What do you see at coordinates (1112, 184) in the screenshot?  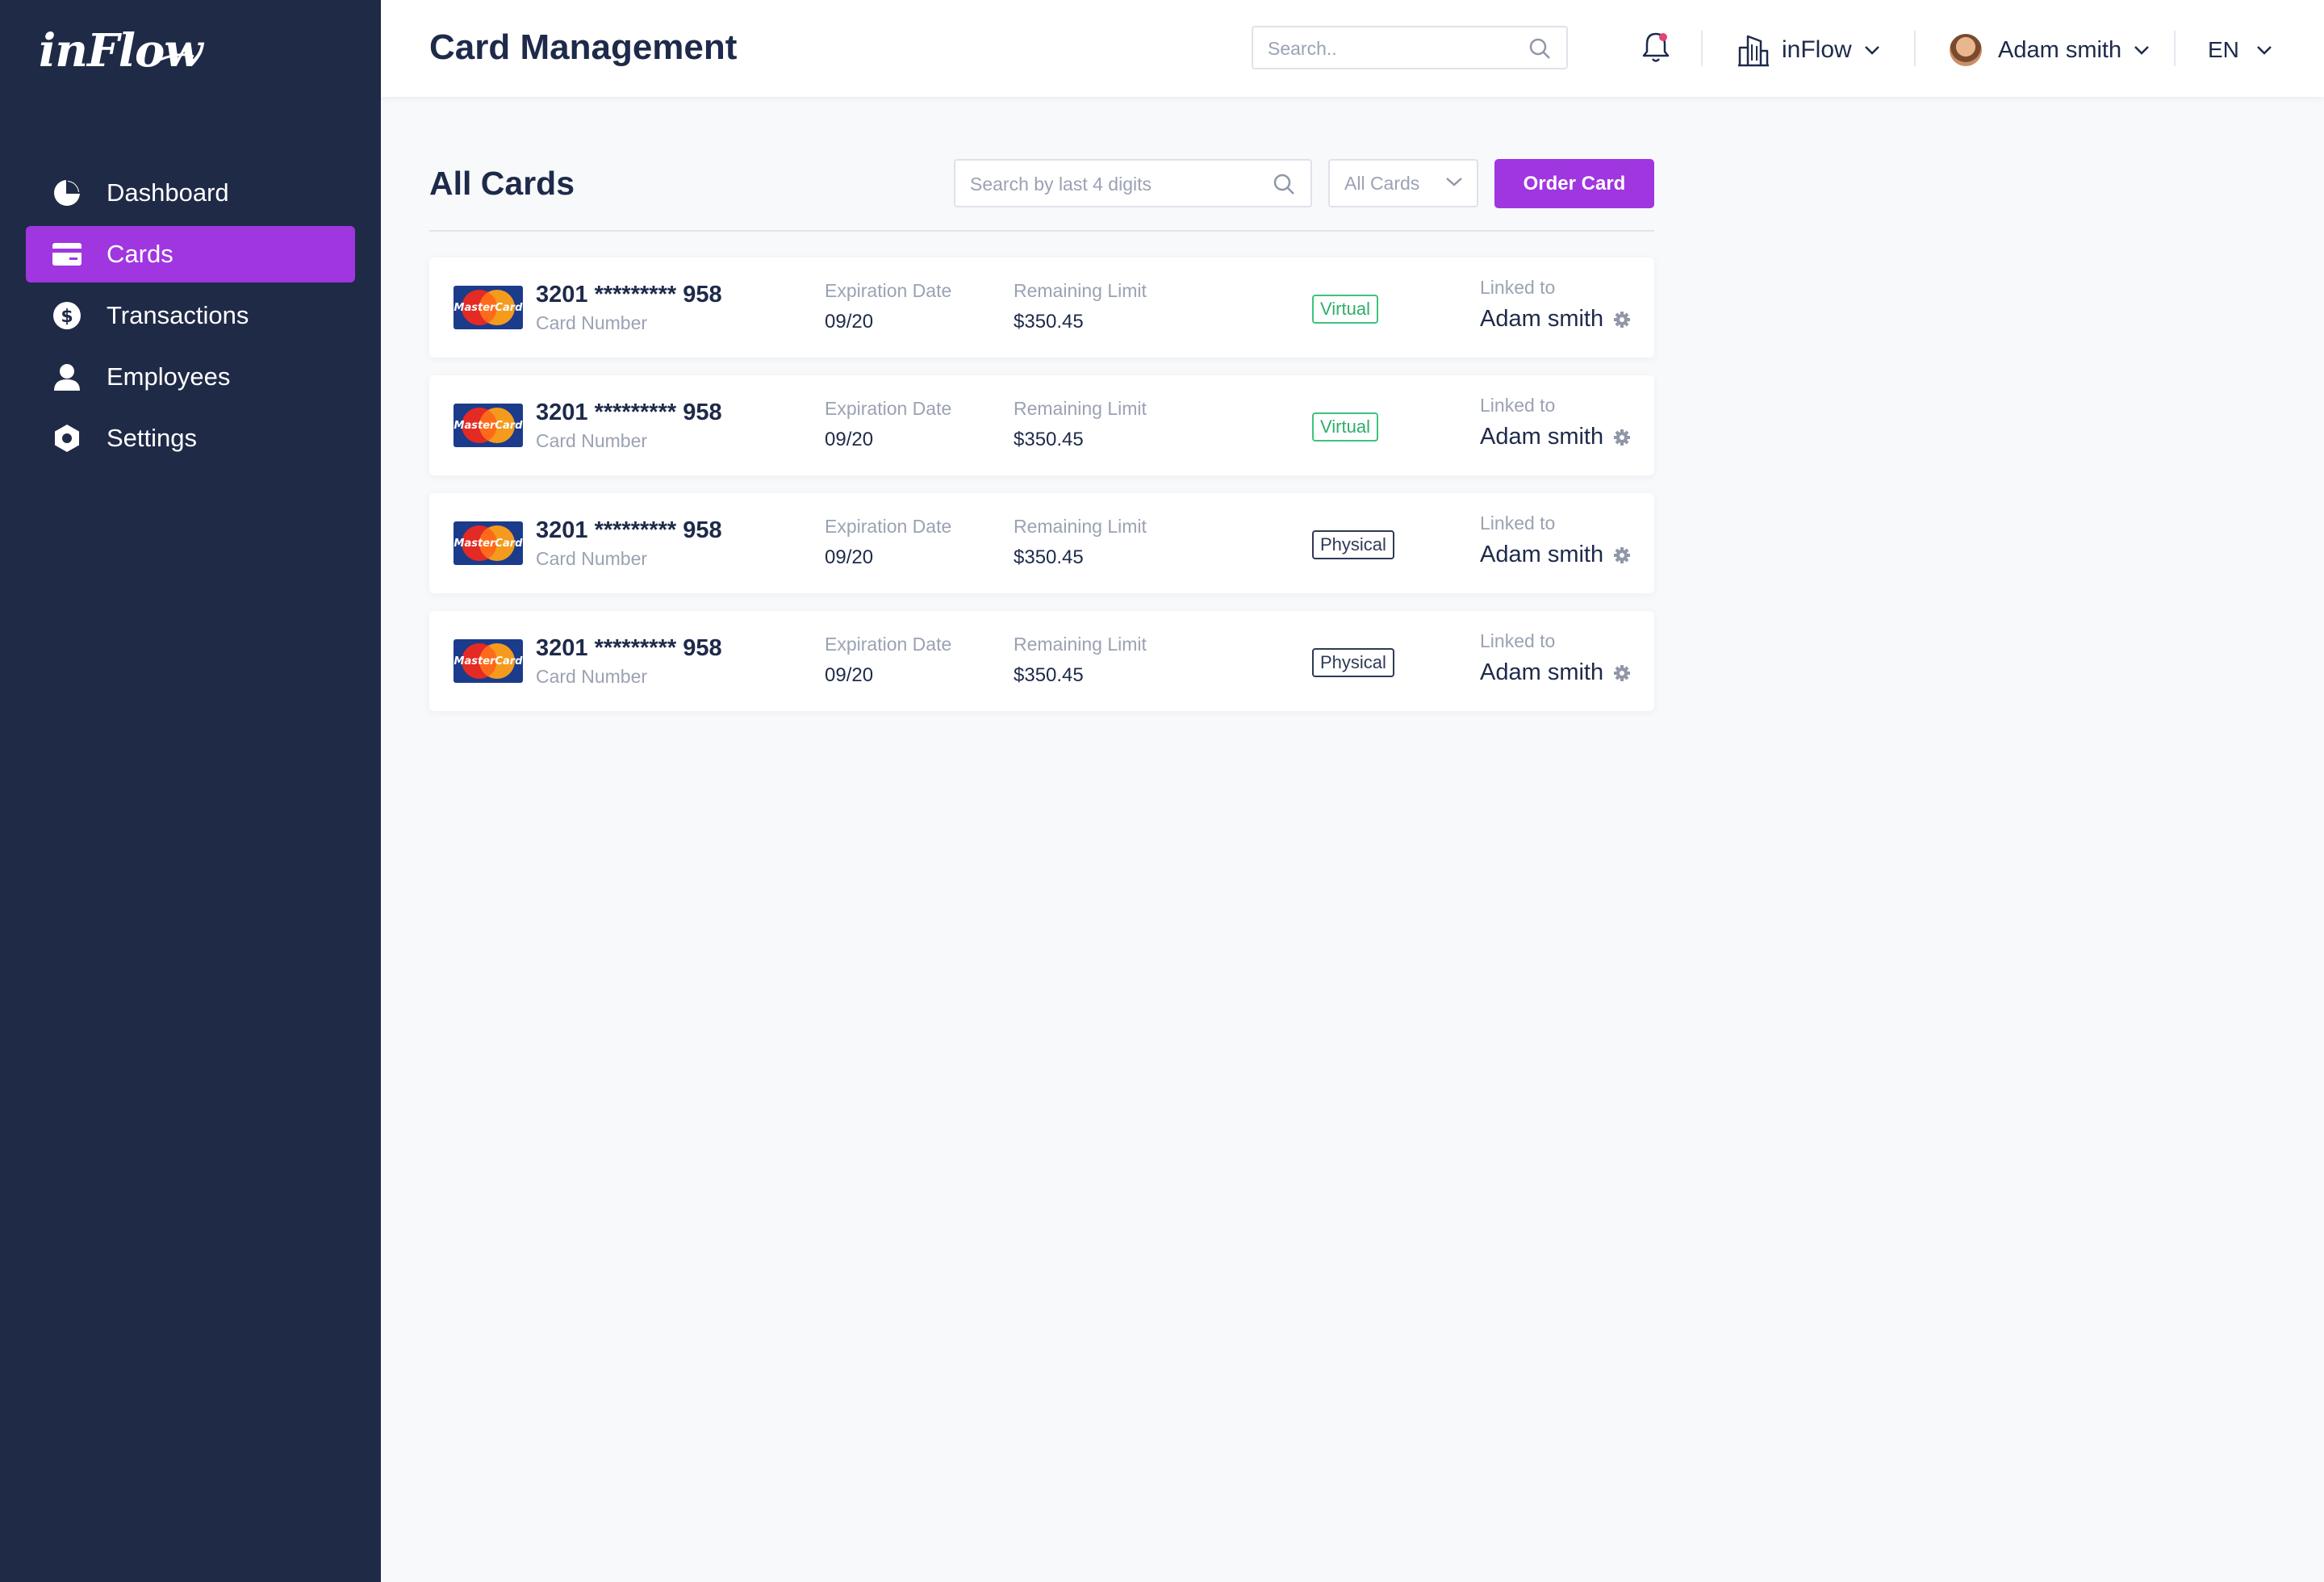 I see `card-search-input` at bounding box center [1112, 184].